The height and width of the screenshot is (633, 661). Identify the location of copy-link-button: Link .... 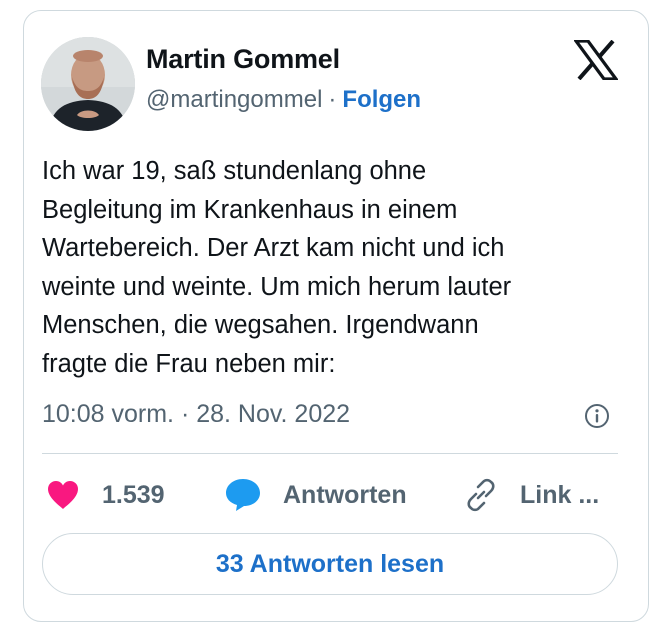
(531, 495).